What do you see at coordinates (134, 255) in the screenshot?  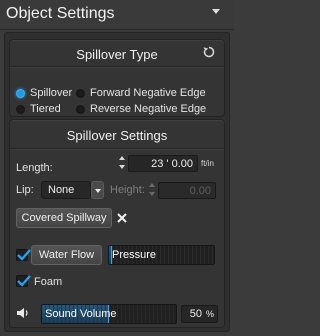 I see `pressure-label: Pressure` at bounding box center [134, 255].